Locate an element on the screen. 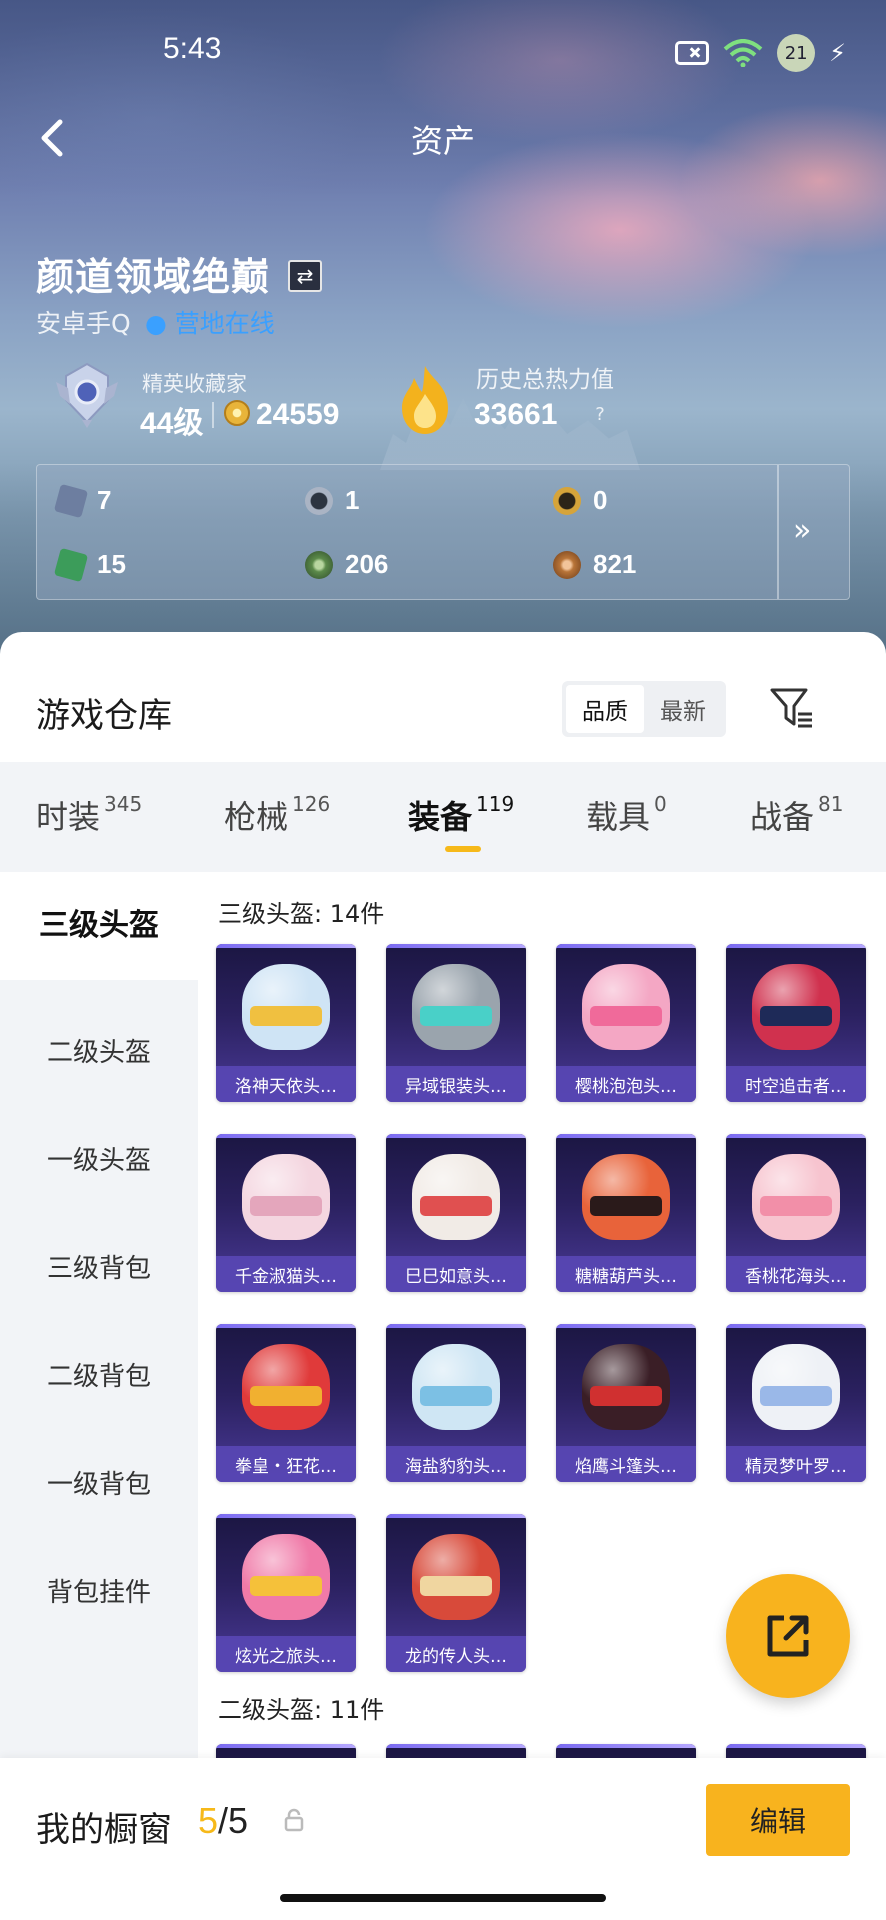  showcase-count: 5/5 is located at coordinates (223, 1821).